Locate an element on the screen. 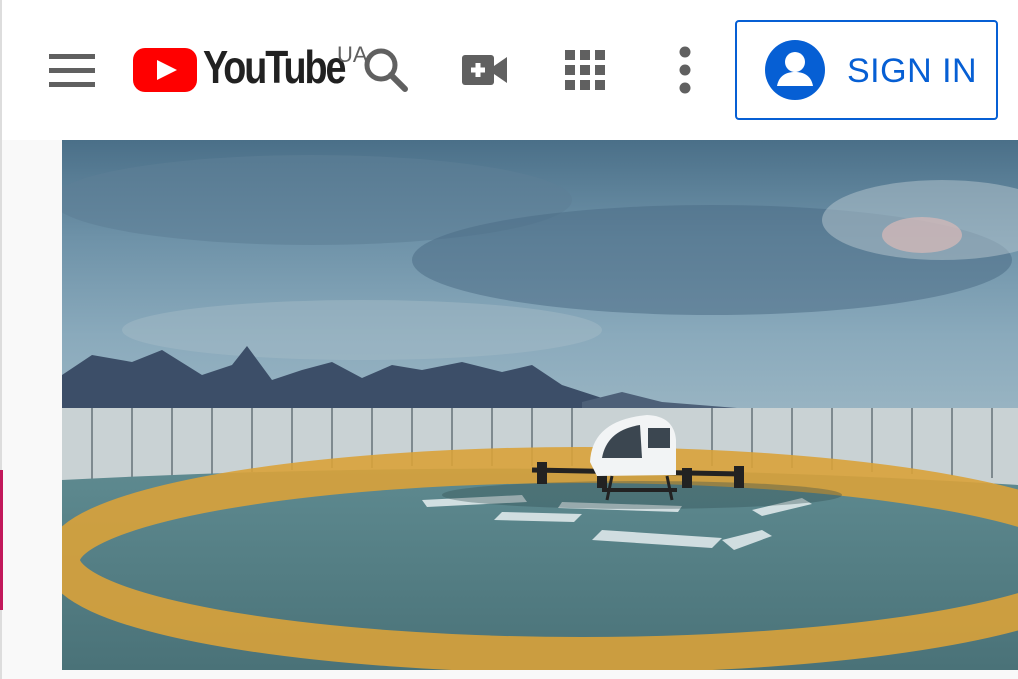  search-button is located at coordinates (386, 70).